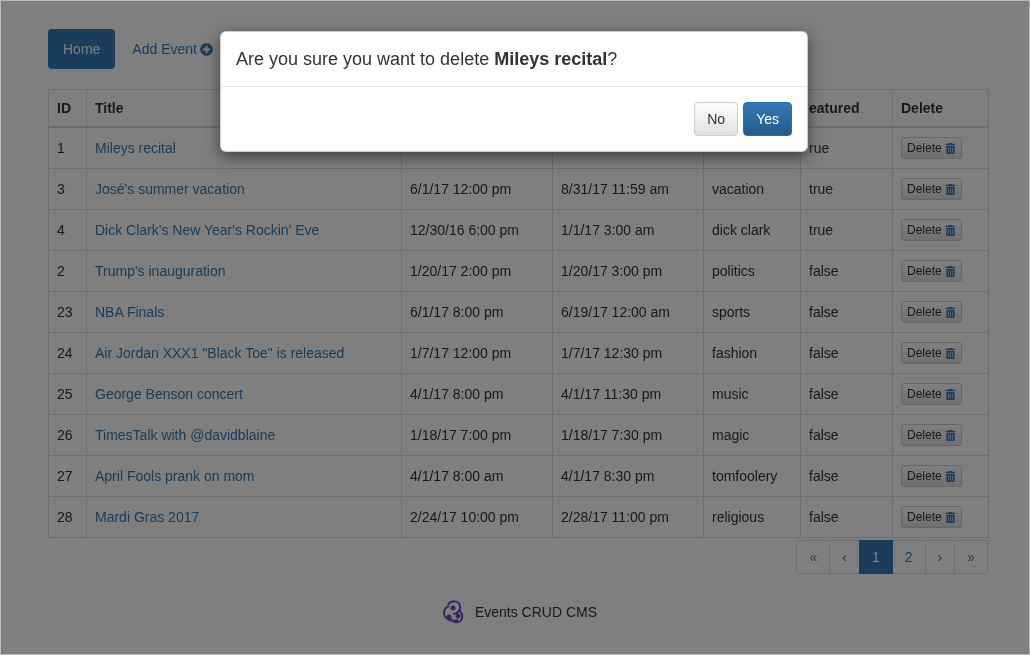 The height and width of the screenshot is (655, 1030). Describe the element at coordinates (170, 189) in the screenshot. I see `event-link: José's summer vacation` at that location.